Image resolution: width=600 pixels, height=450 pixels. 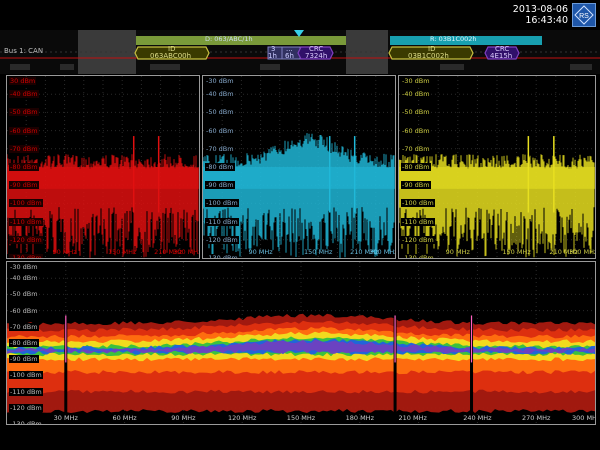 I want to click on bottom-y-tick-label: -120 dBm, so click(x=26, y=407).